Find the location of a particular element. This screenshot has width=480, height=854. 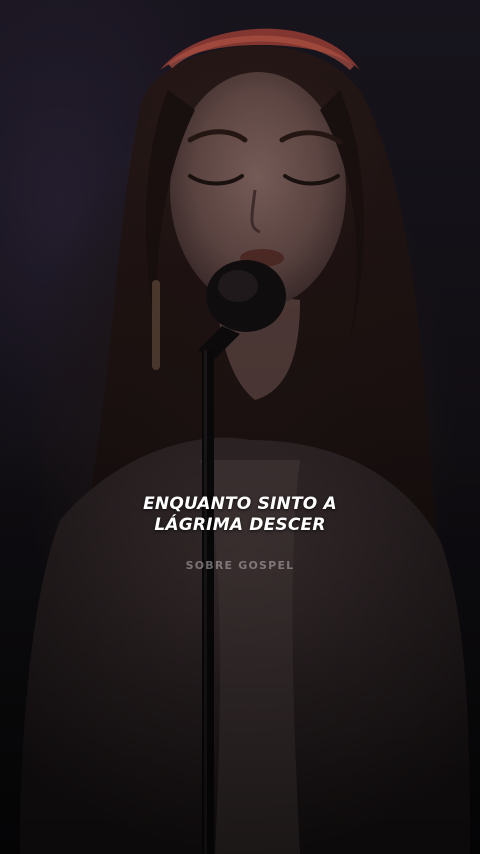

brand-watermark: SOBRE GOSPEL is located at coordinates (240, 565).